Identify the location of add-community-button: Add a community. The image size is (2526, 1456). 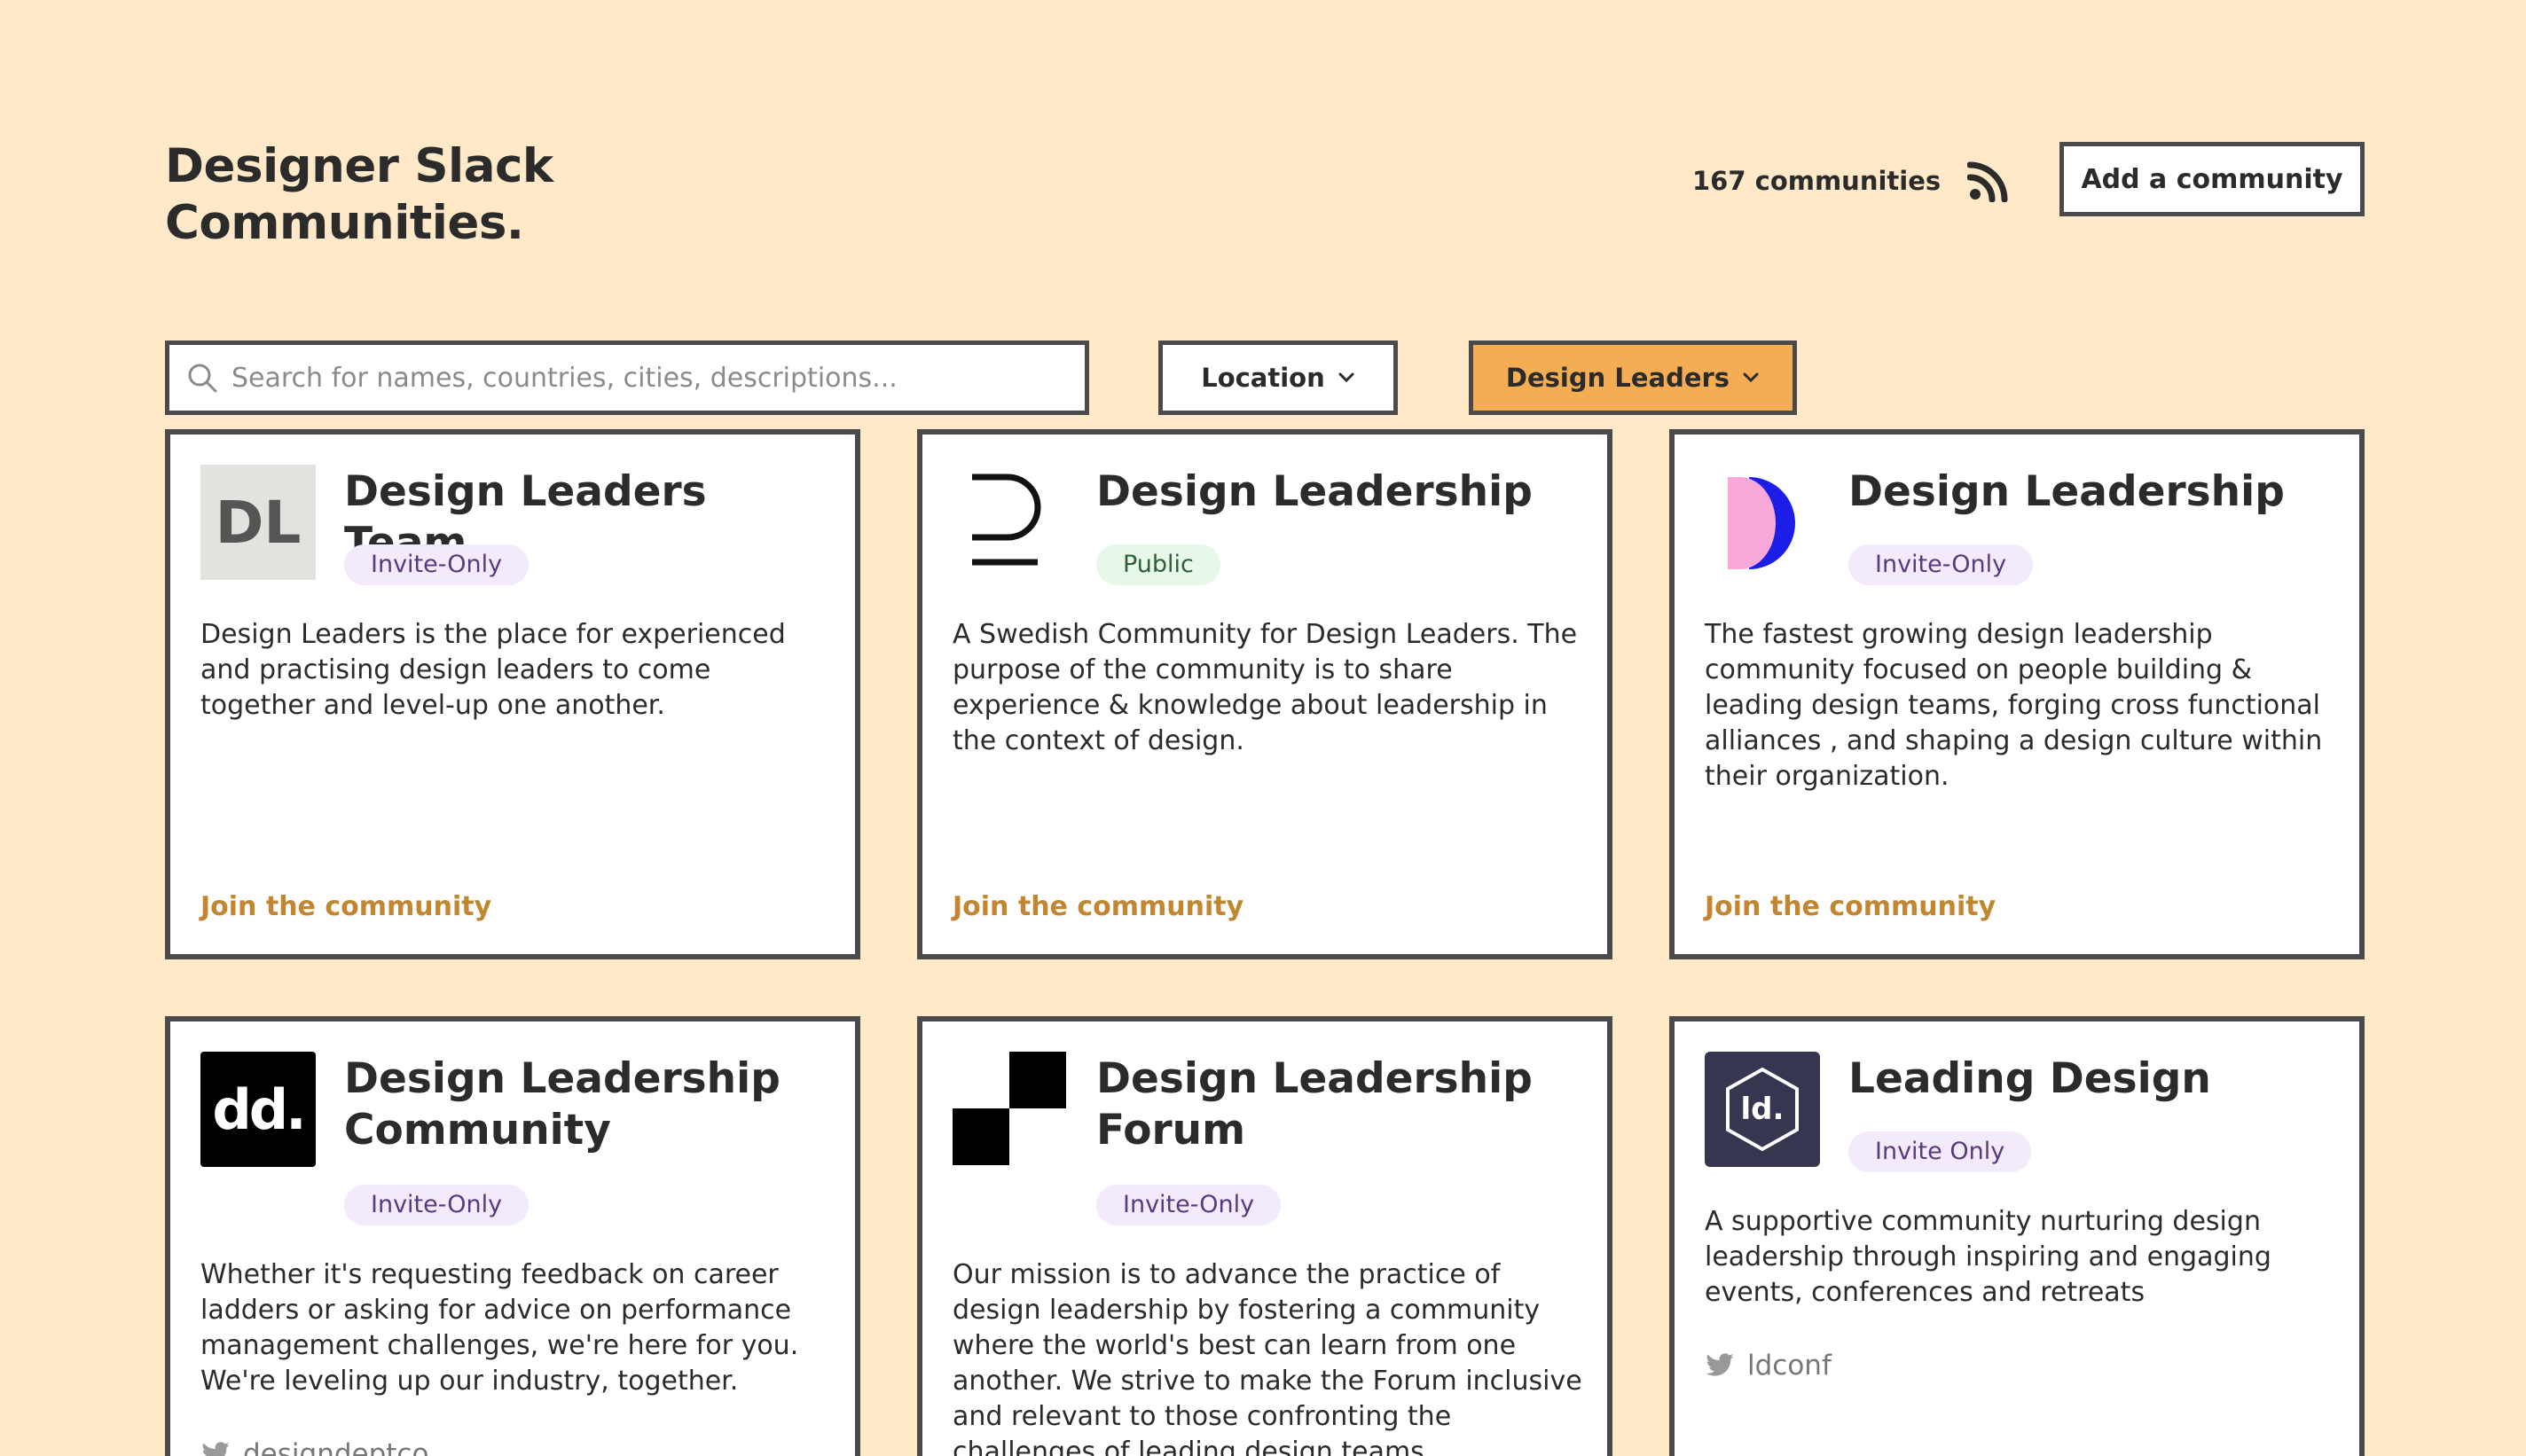
(2212, 179).